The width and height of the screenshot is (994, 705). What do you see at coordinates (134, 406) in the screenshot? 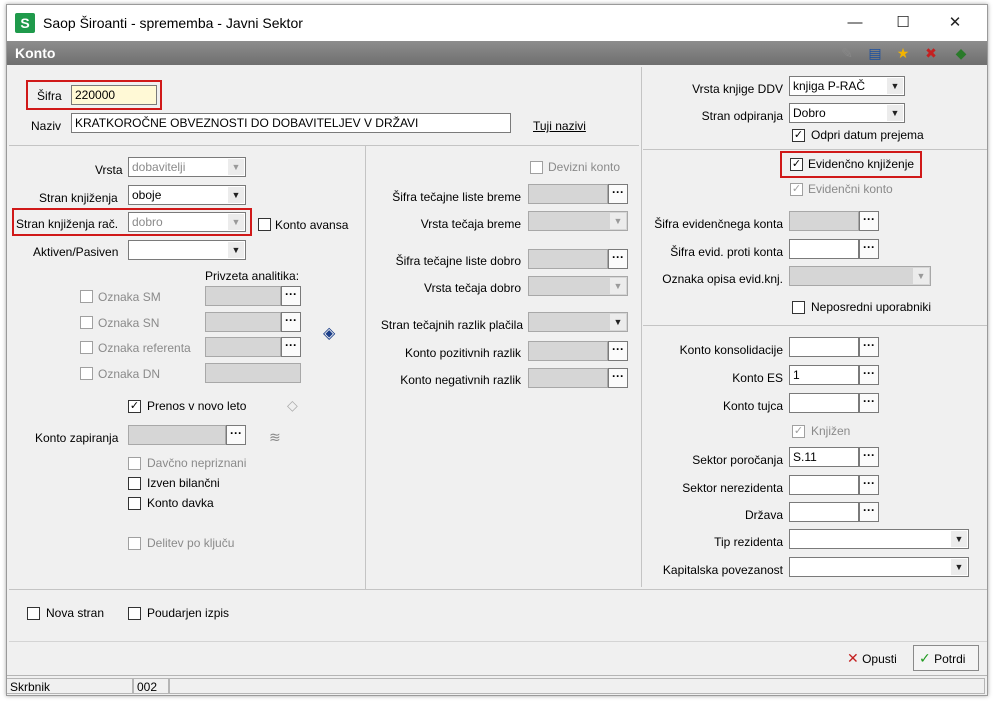
I see `prenos-novo-leto-checkbox: ✓` at bounding box center [134, 406].